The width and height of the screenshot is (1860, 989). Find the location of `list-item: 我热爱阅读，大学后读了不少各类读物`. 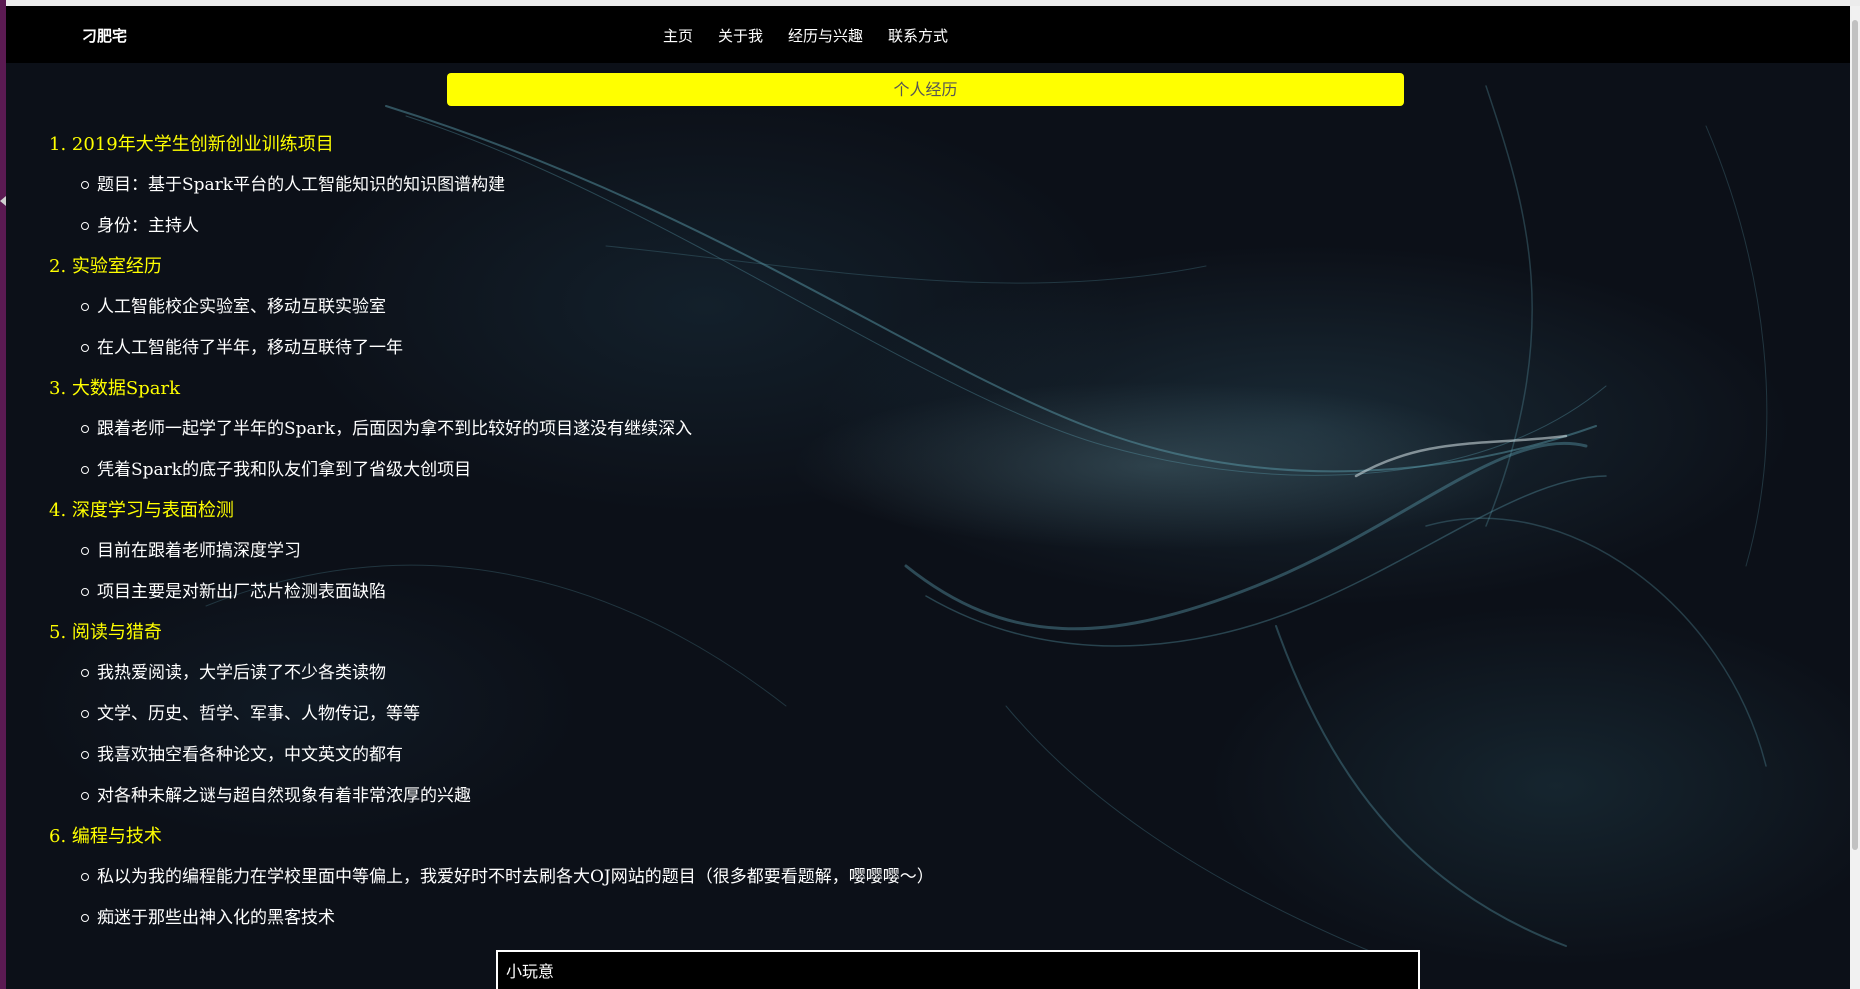

list-item: 我热爱阅读，大学后读了不少各类读物 is located at coordinates (899, 683).